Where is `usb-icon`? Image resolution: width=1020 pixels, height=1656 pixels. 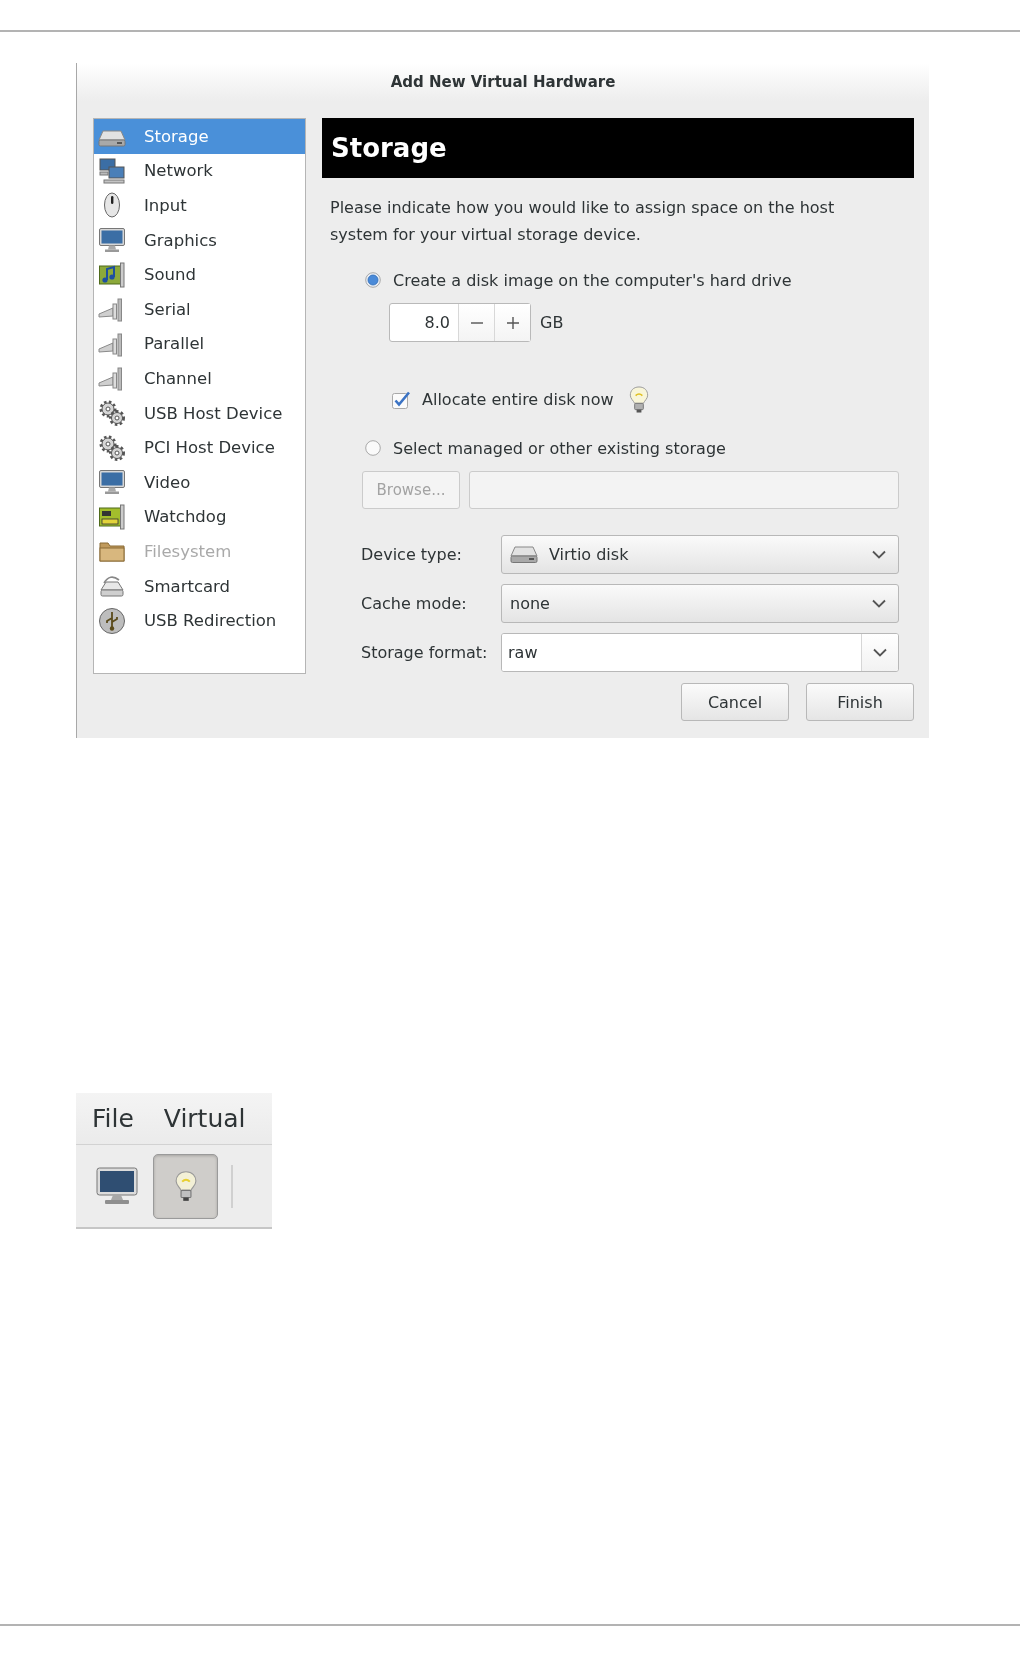
usb-icon is located at coordinates (112, 620).